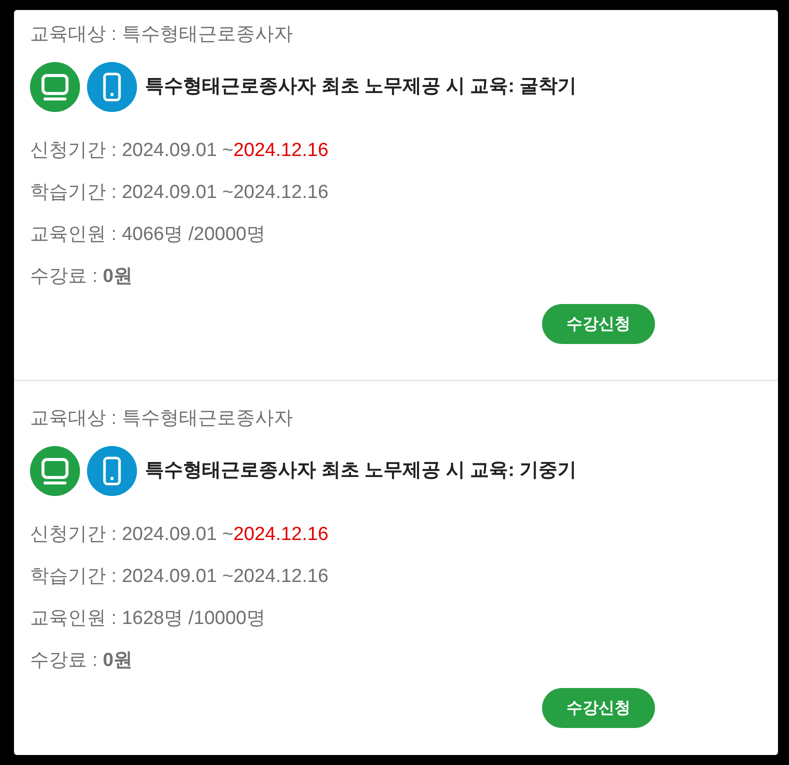 This screenshot has height=765, width=789. What do you see at coordinates (361, 471) in the screenshot?
I see `course-title: 특수형태근로종사자 최초 노무제공 시 교육: 기중기` at bounding box center [361, 471].